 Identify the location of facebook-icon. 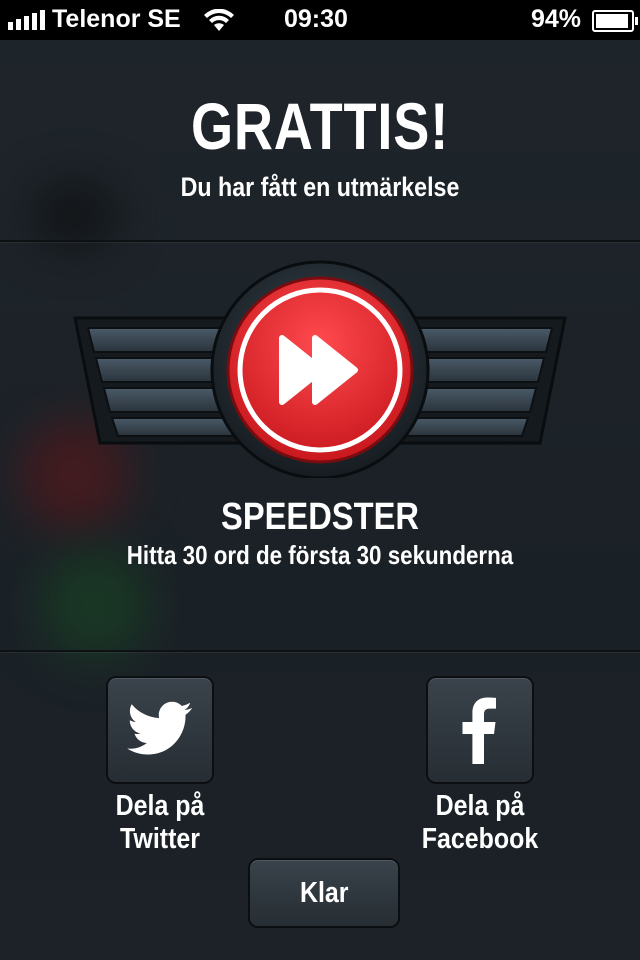
(479, 730).